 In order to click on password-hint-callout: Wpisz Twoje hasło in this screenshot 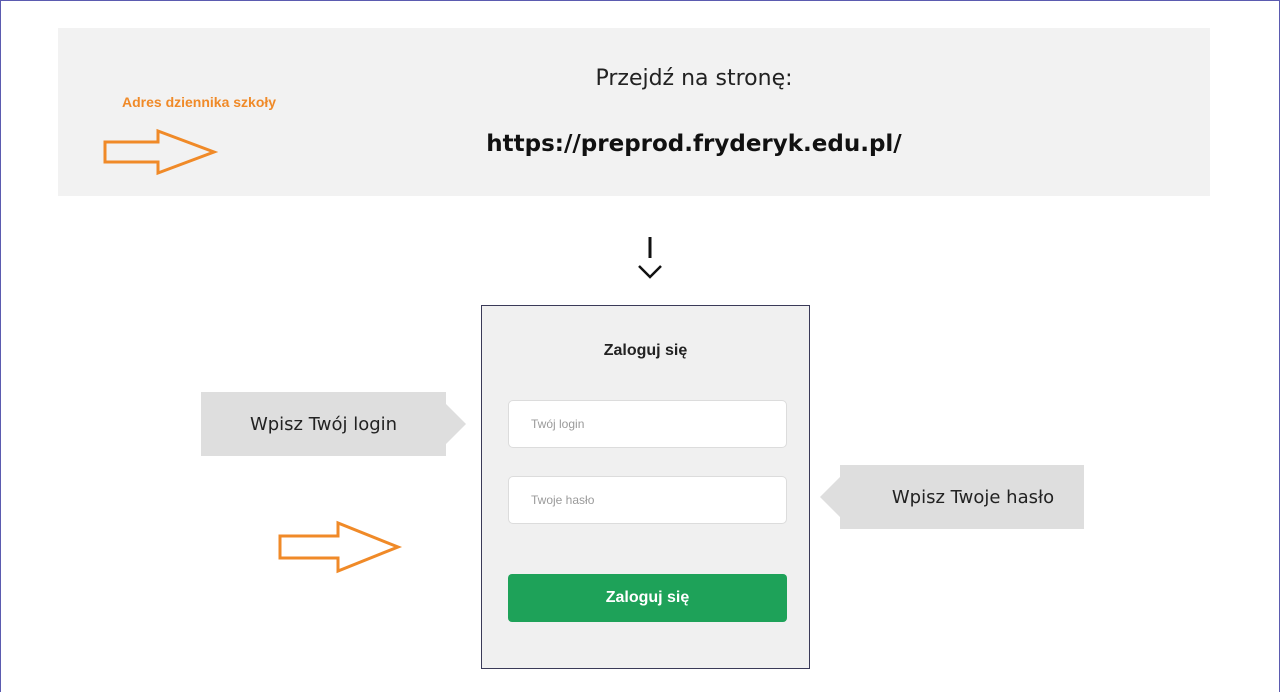, I will do `click(952, 497)`.